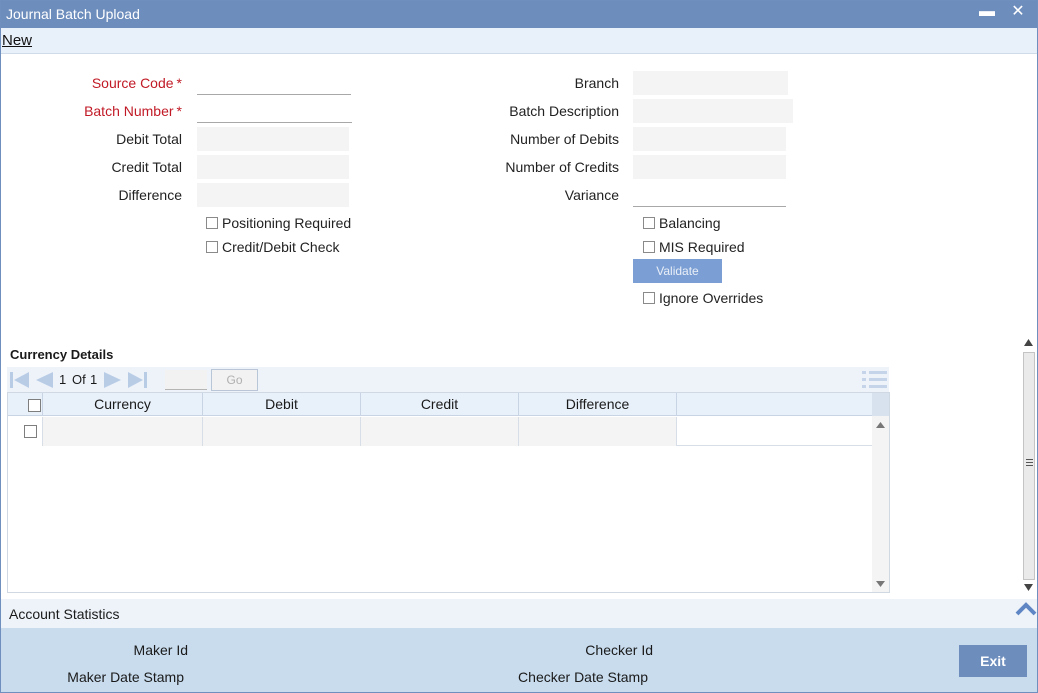 The height and width of the screenshot is (693, 1038). Describe the element at coordinates (274, 83) in the screenshot. I see `source-code-input` at that location.